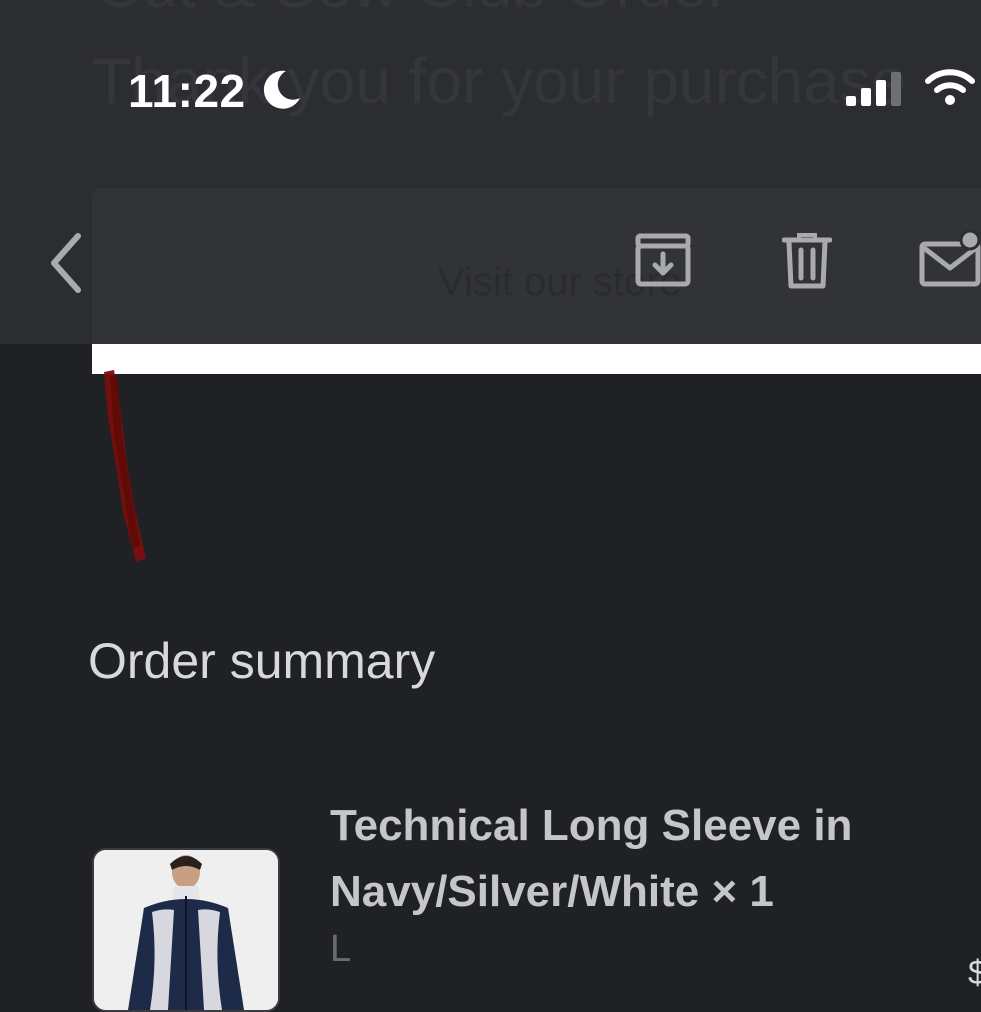 The image size is (981, 1012). What do you see at coordinates (807, 261) in the screenshot?
I see `trash-icon` at bounding box center [807, 261].